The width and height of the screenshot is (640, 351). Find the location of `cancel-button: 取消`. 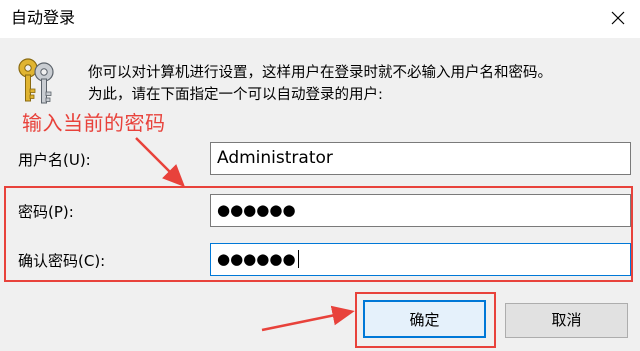

cancel-button: 取消 is located at coordinates (566, 320).